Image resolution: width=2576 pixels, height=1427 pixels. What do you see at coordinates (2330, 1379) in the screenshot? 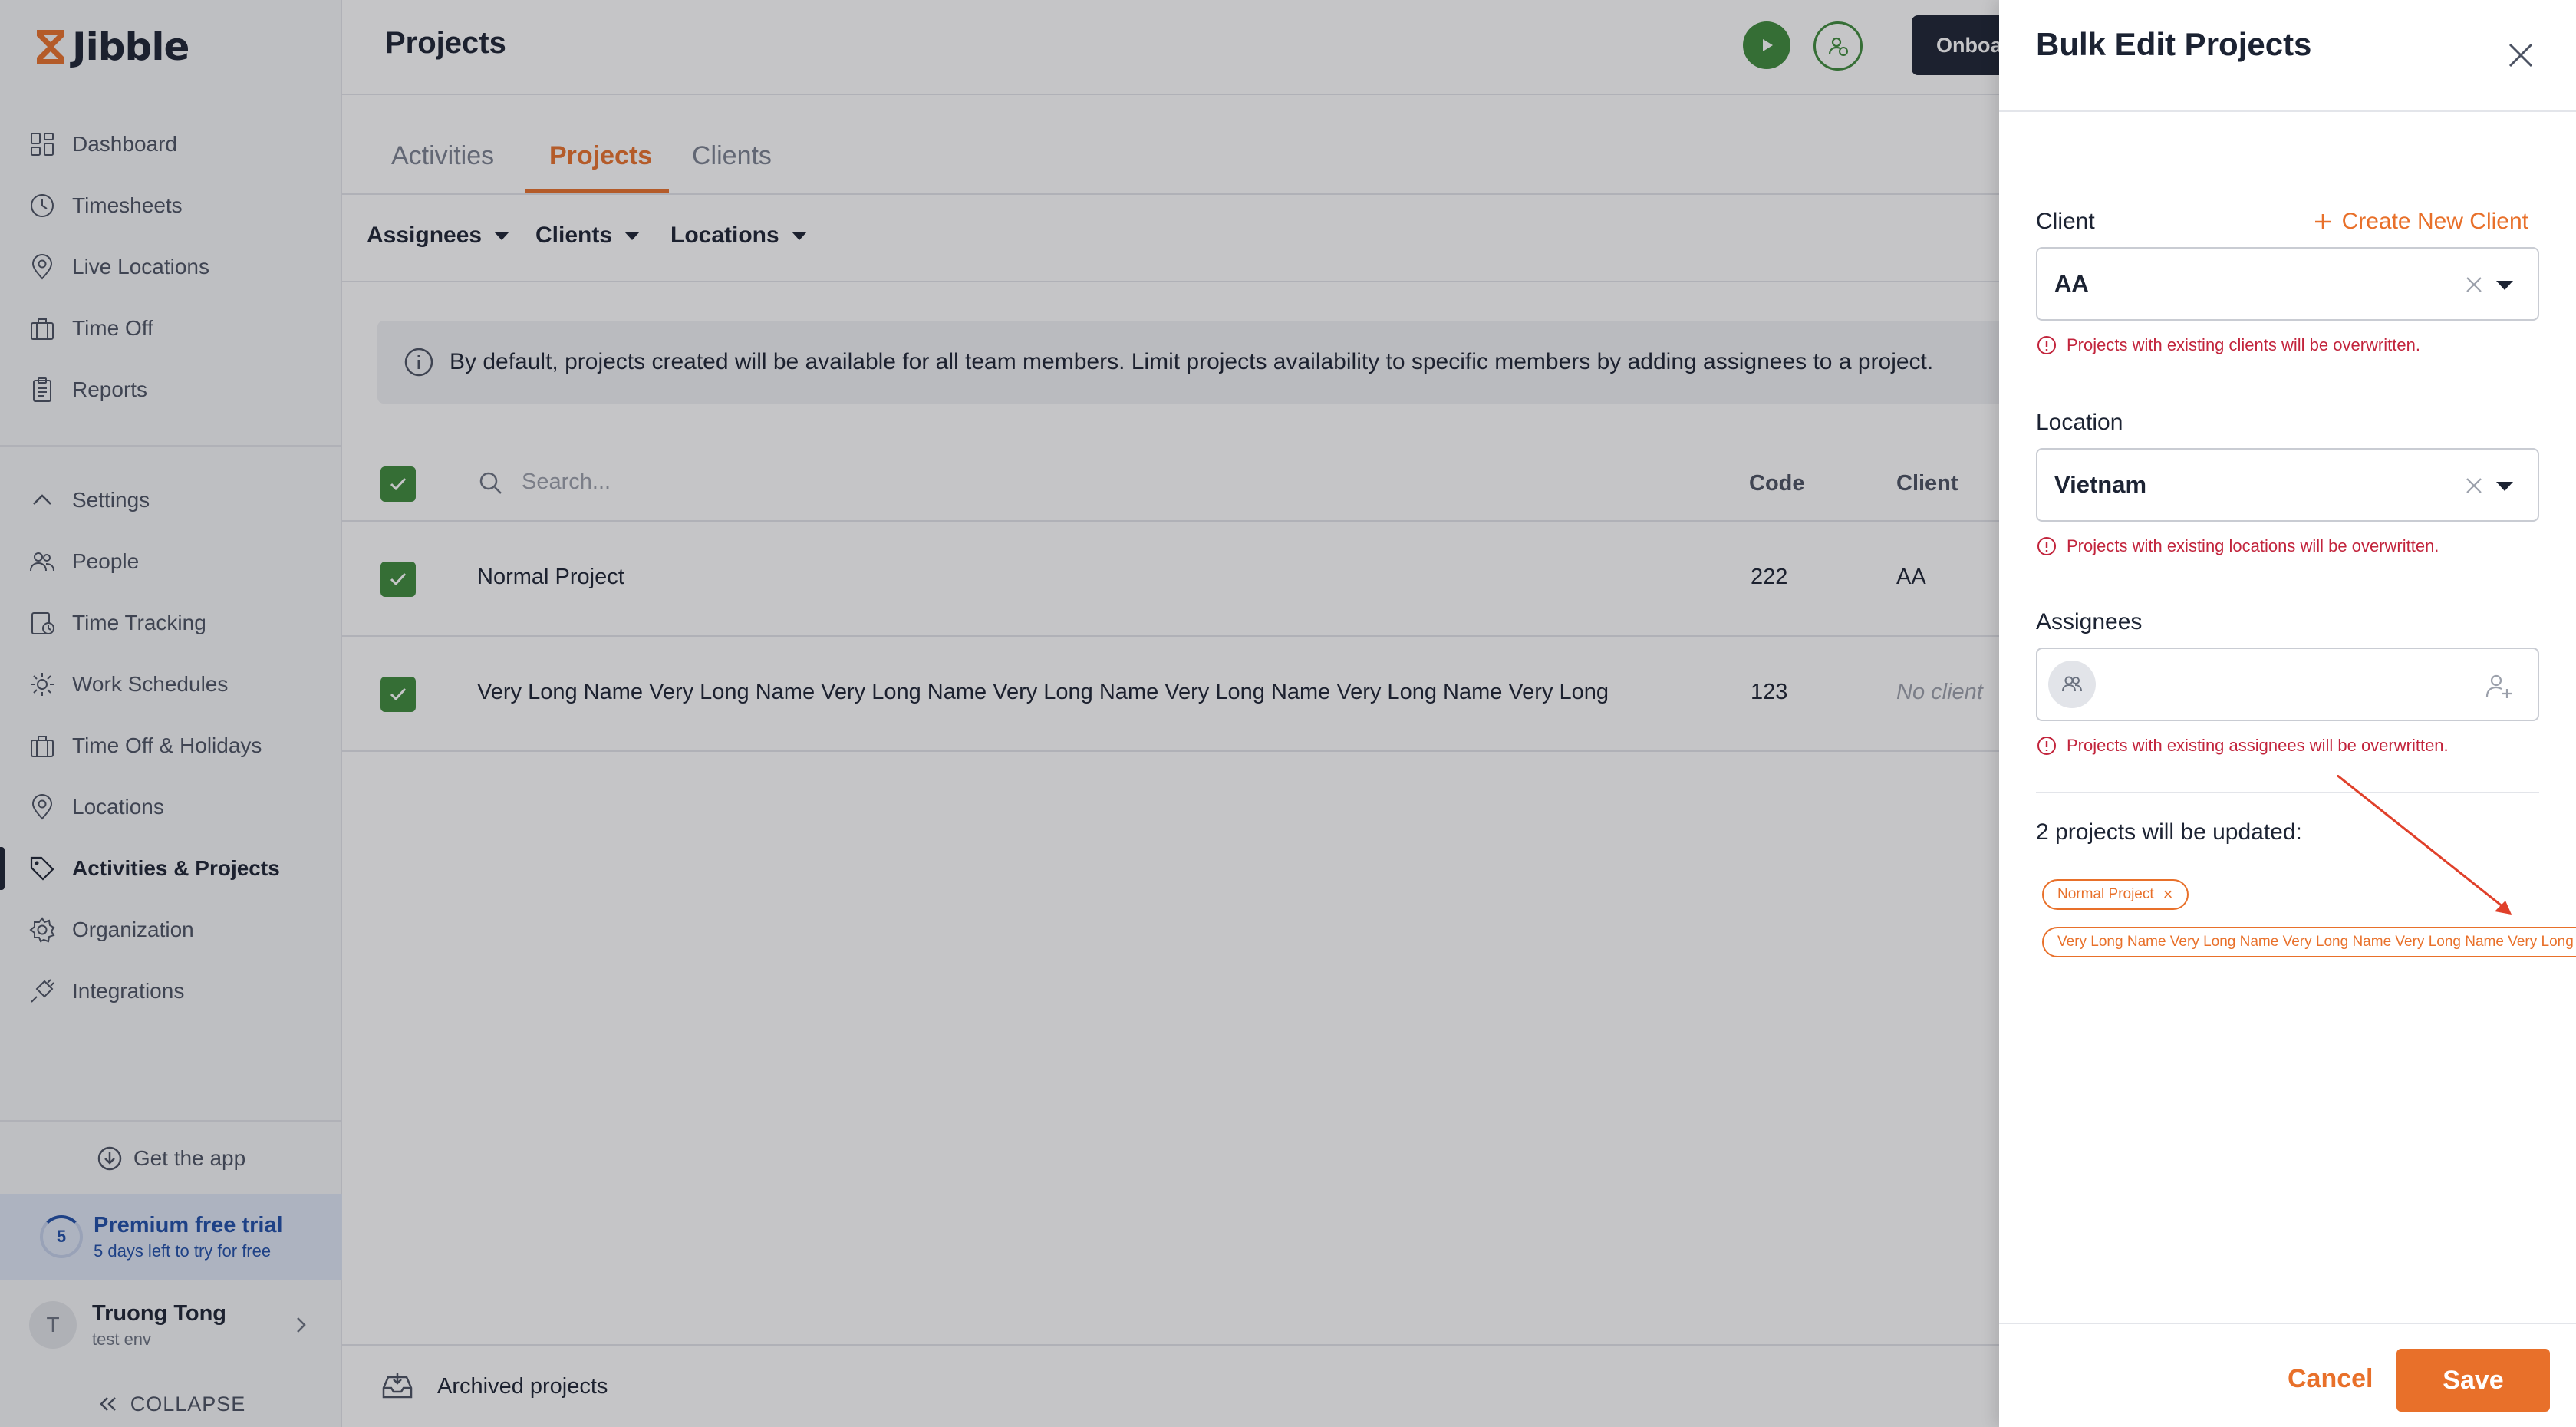
I see `cancel-button: Cancel` at bounding box center [2330, 1379].